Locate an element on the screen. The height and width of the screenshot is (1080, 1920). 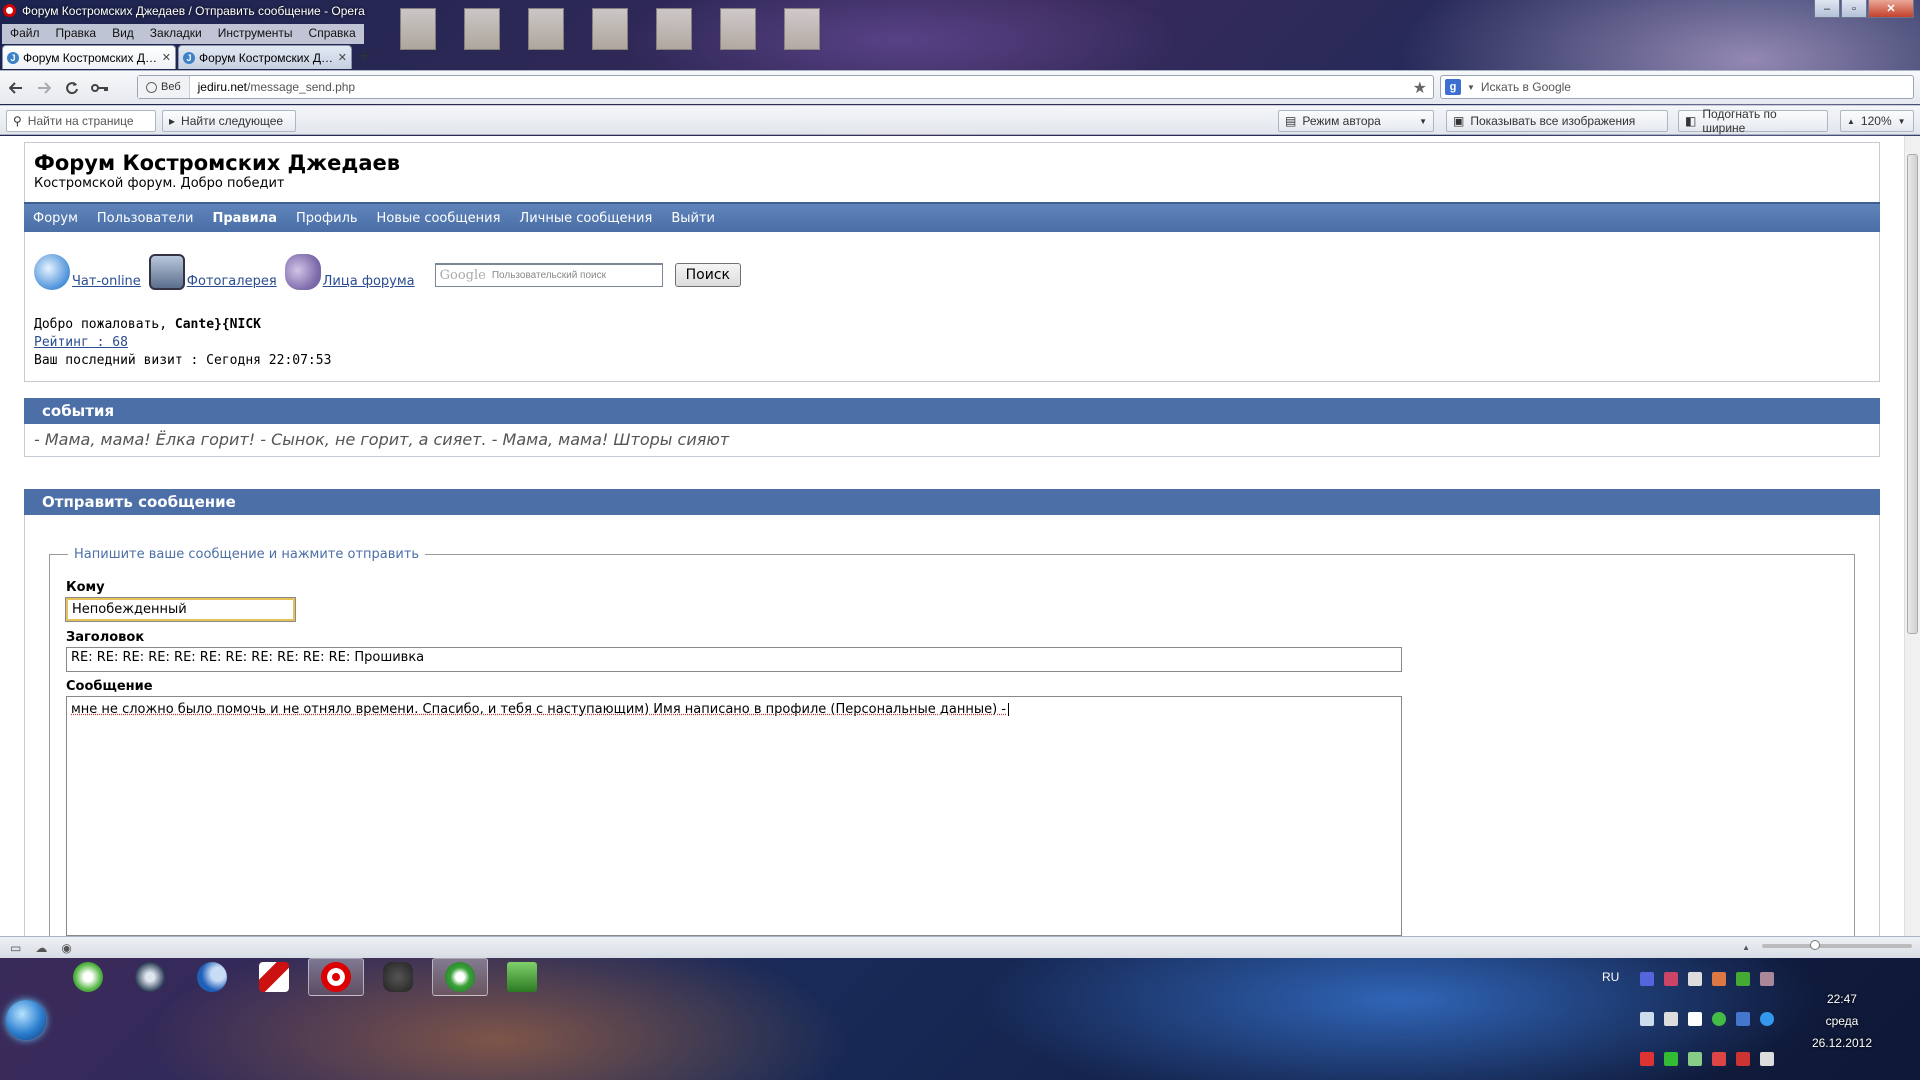
forward-arrow-icon is located at coordinates (44, 88).